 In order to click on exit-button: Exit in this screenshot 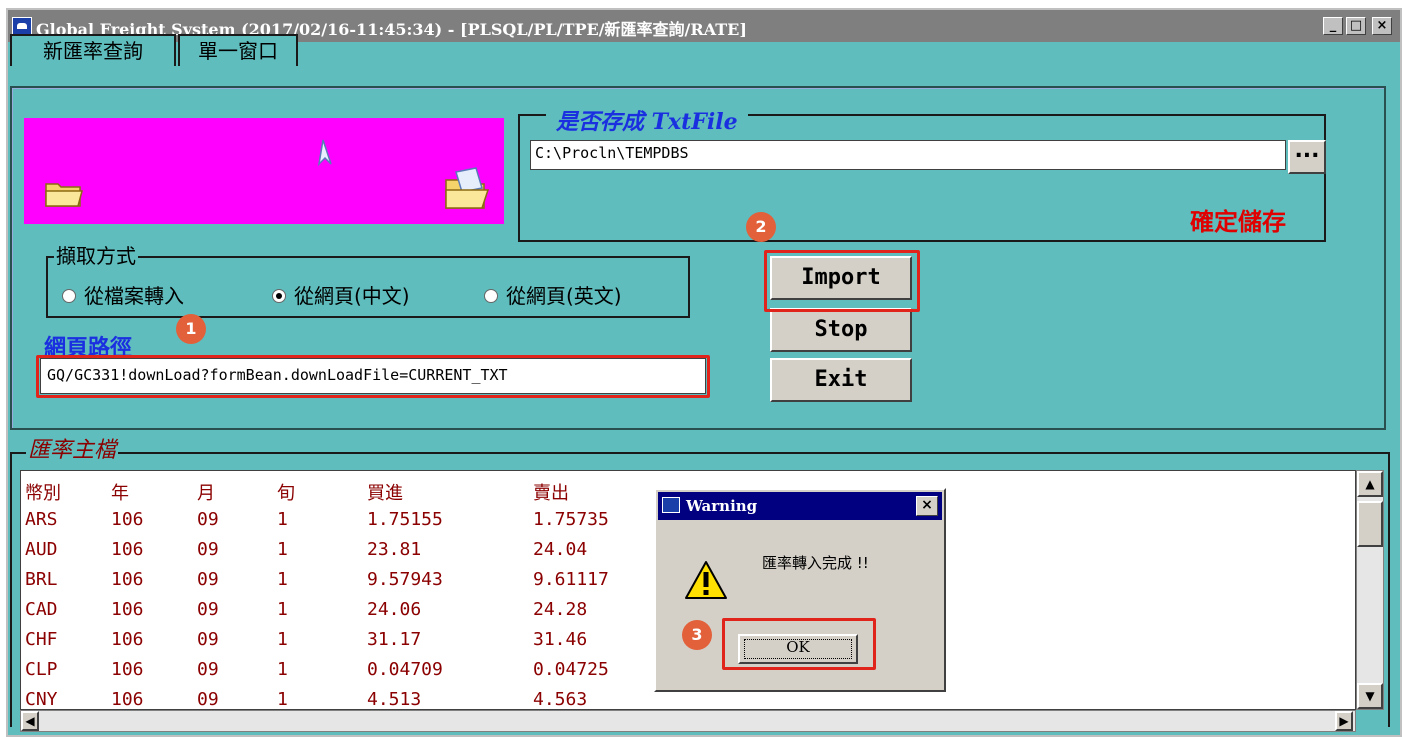, I will do `click(841, 380)`.